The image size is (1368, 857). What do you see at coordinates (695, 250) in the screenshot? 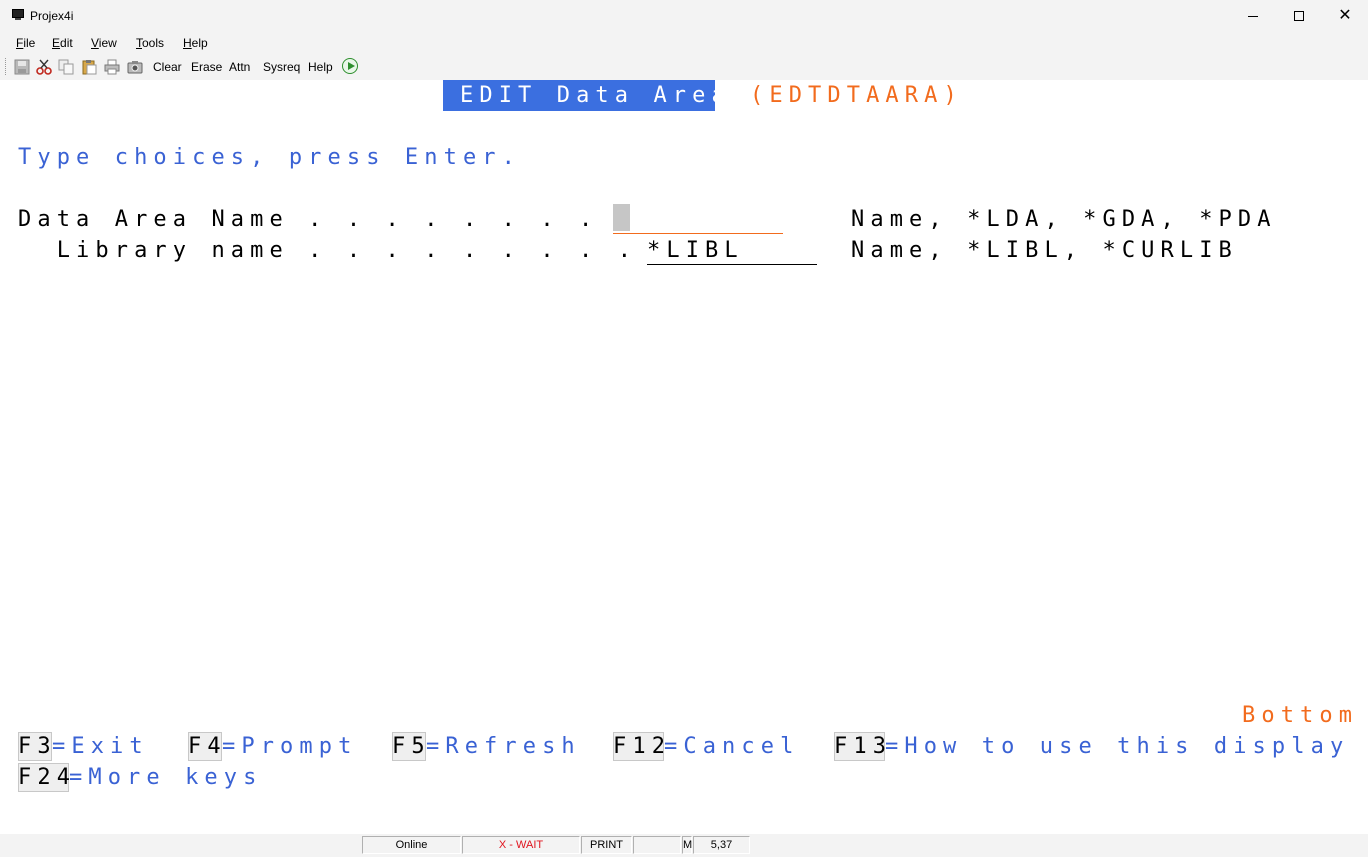
I see `library-name-input: *LIBL` at bounding box center [695, 250].